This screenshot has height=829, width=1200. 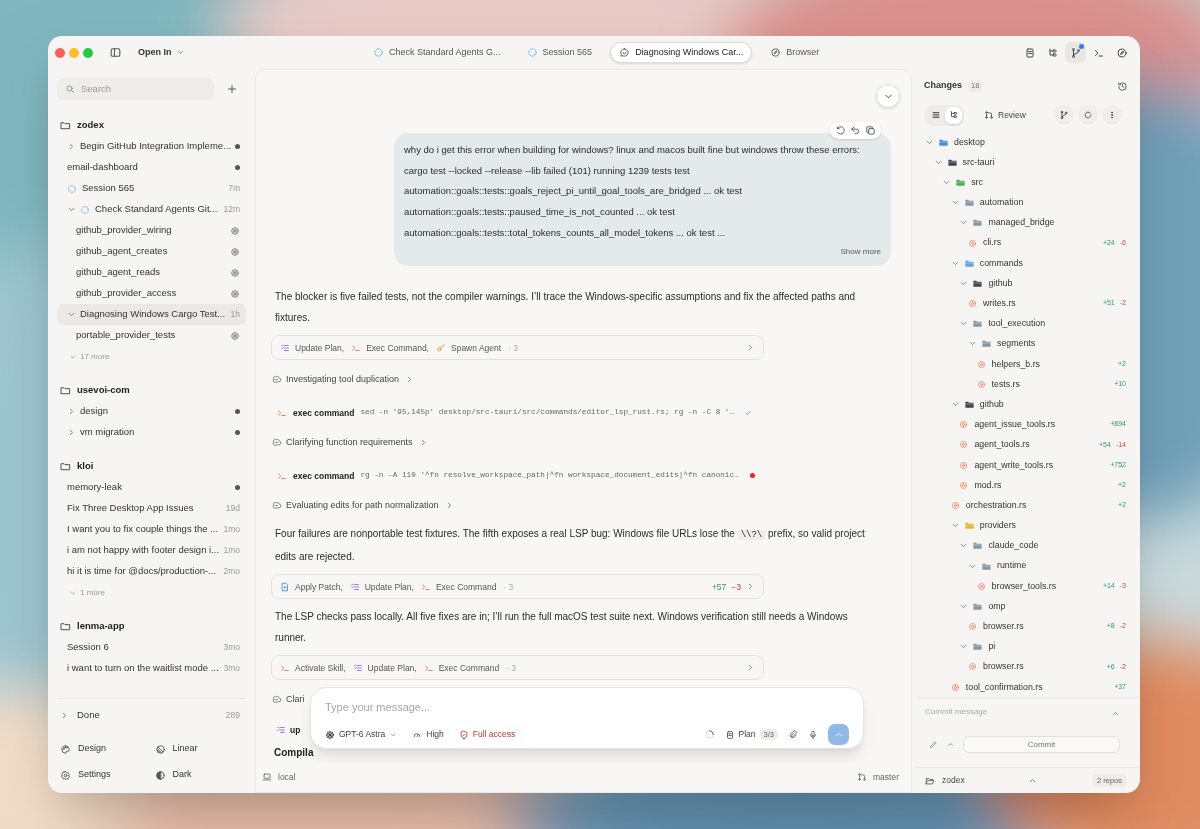 I want to click on review-button: Review, so click(x=1005, y=115).